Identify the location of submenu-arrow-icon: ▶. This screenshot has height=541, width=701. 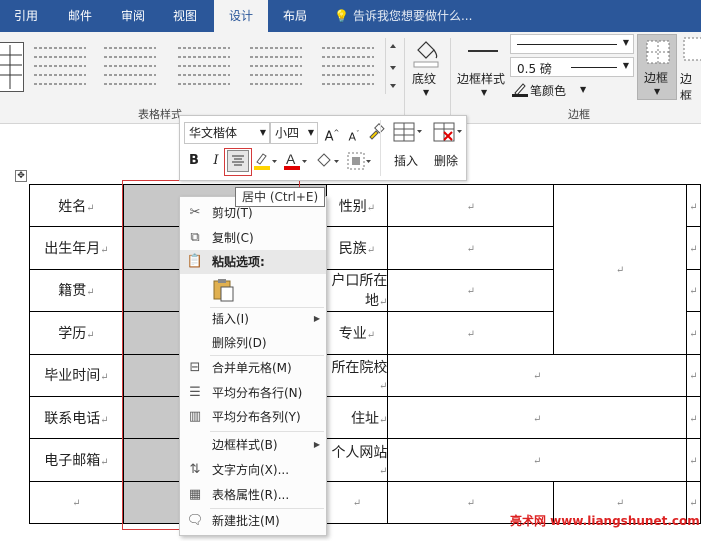
(316, 318).